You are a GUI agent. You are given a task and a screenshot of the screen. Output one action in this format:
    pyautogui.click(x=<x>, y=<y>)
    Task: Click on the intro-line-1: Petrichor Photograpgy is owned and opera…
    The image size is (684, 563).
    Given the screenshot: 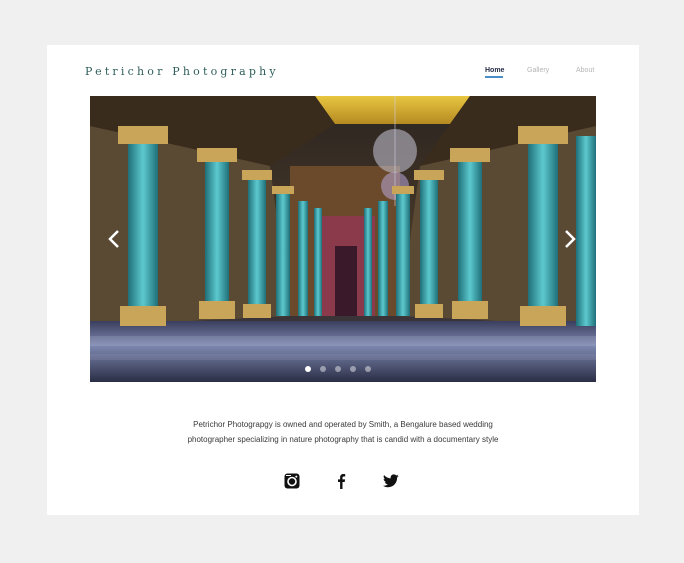 What is the action you would take?
    pyautogui.click(x=343, y=424)
    